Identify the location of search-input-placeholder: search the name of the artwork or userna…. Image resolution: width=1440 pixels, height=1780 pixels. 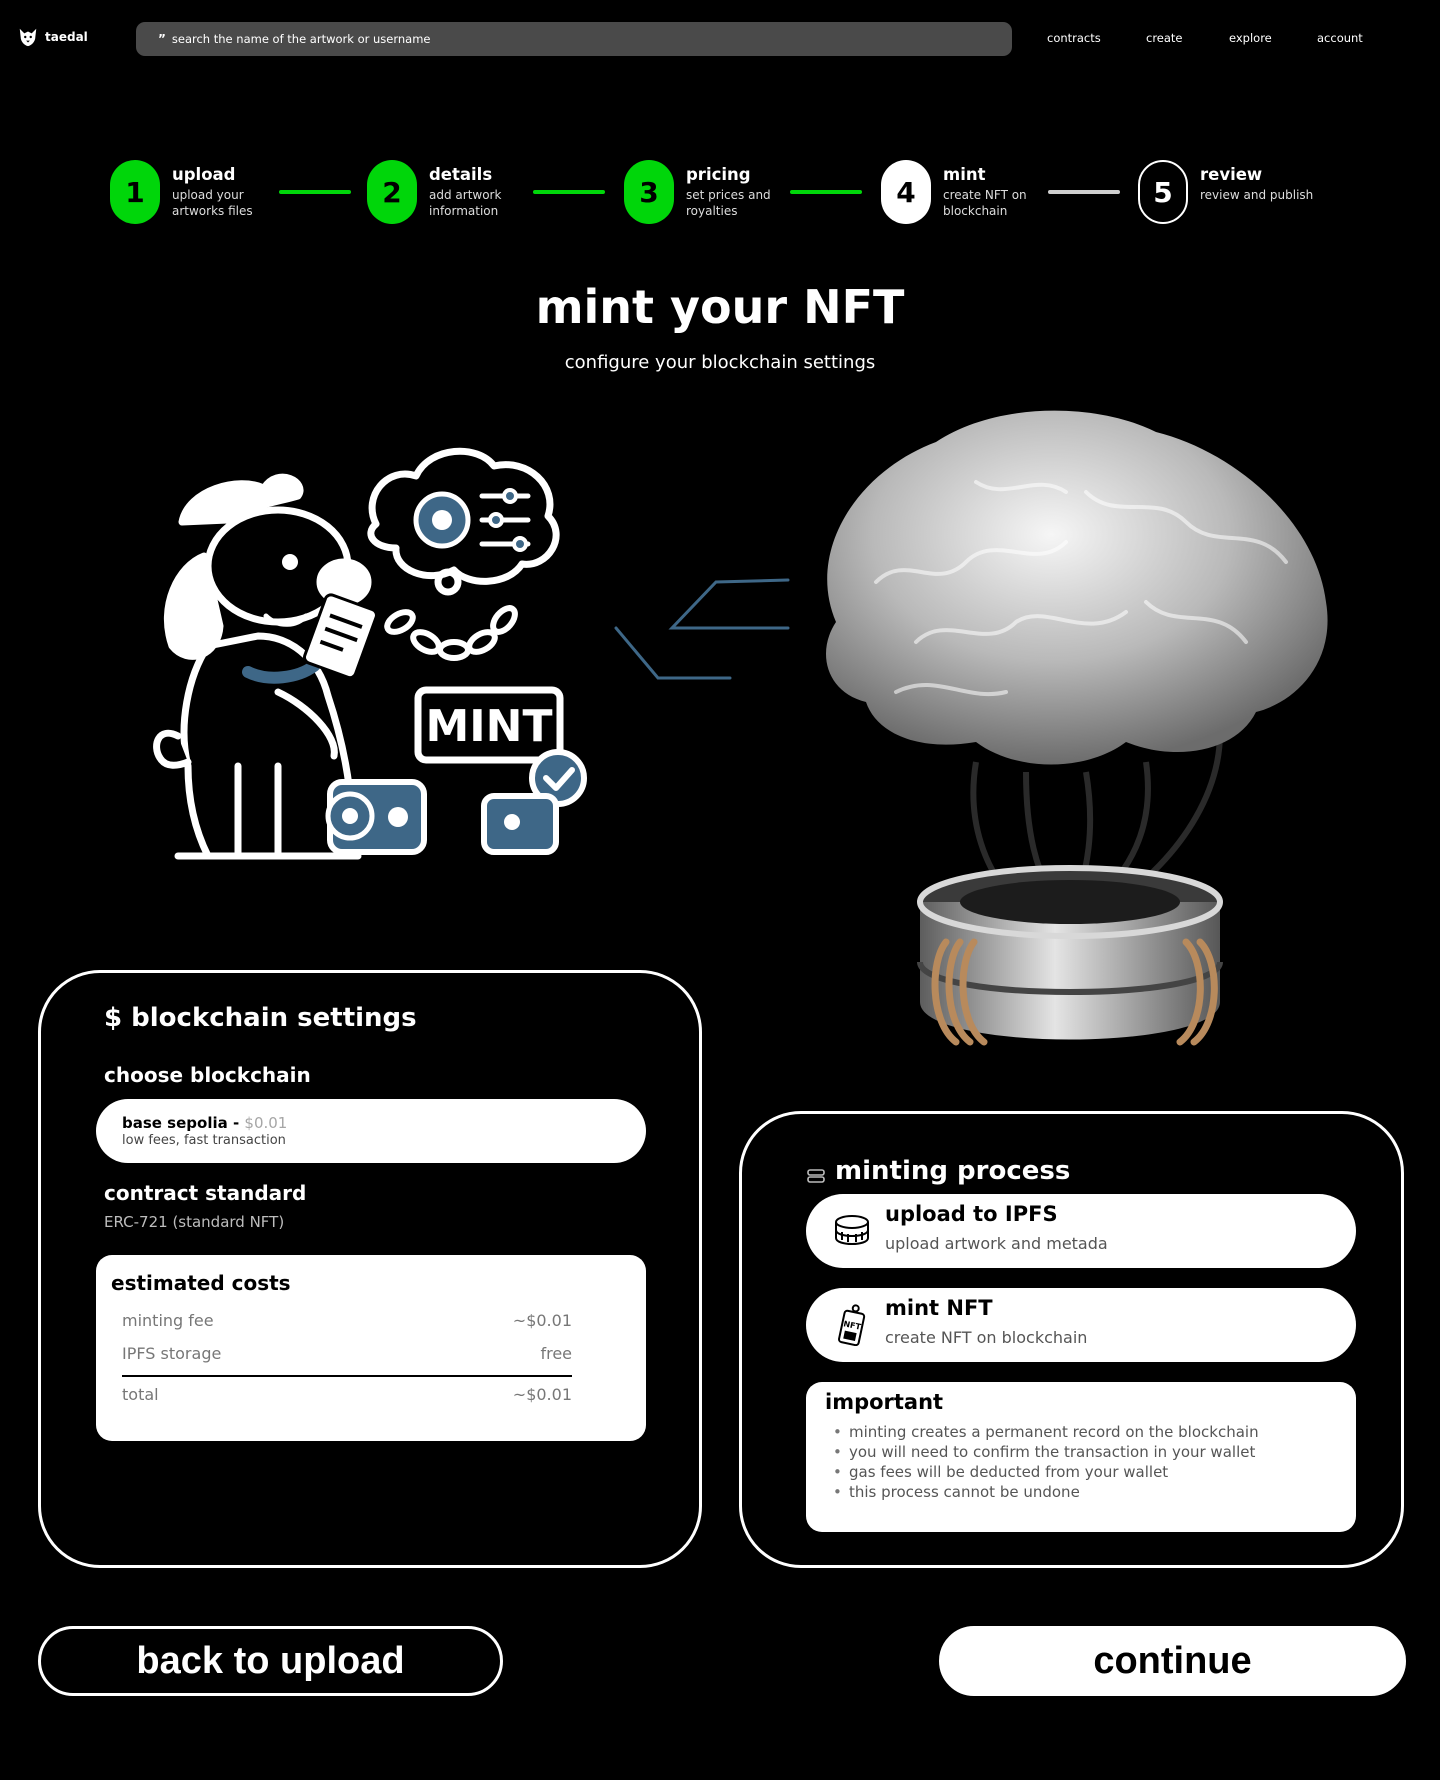
(301, 39).